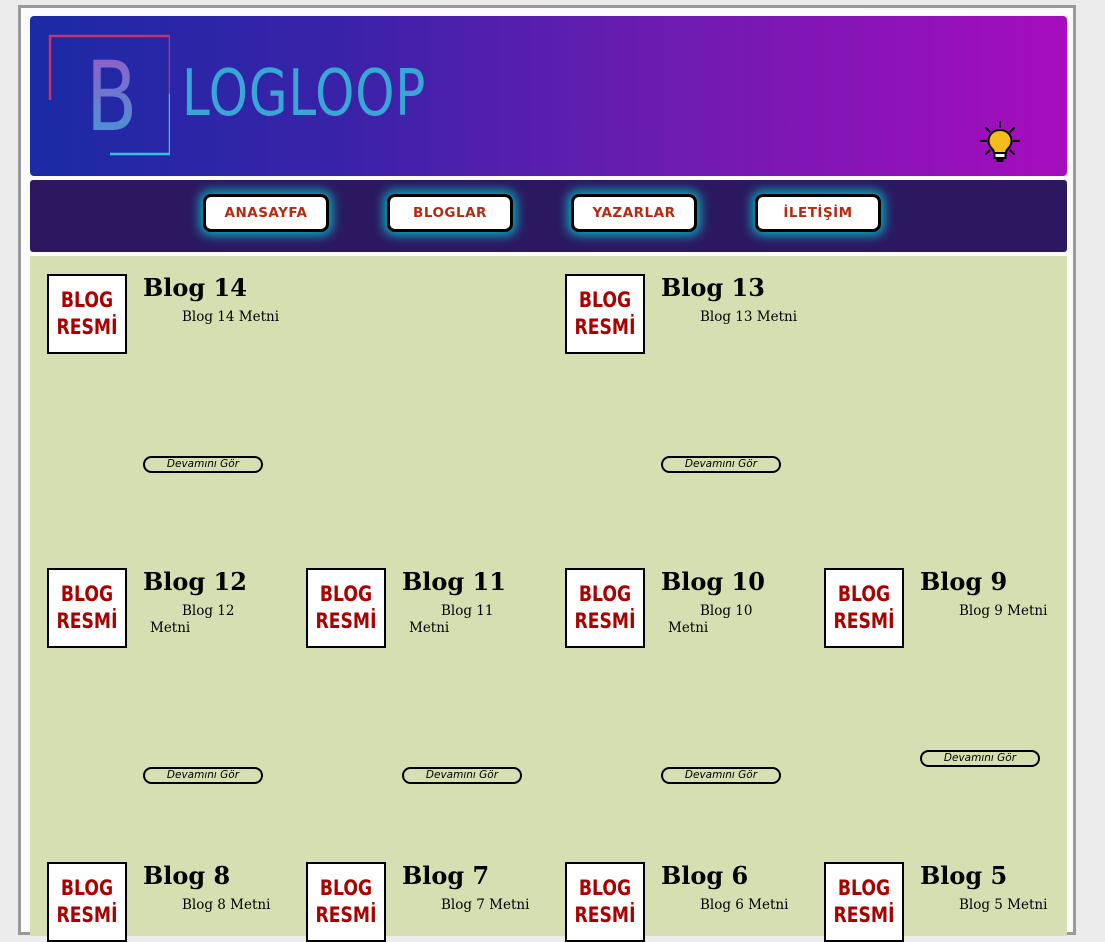 Image resolution: width=1105 pixels, height=942 pixels. What do you see at coordinates (634, 213) in the screenshot?
I see `nav-yazarlar-button: YAZARLAR` at bounding box center [634, 213].